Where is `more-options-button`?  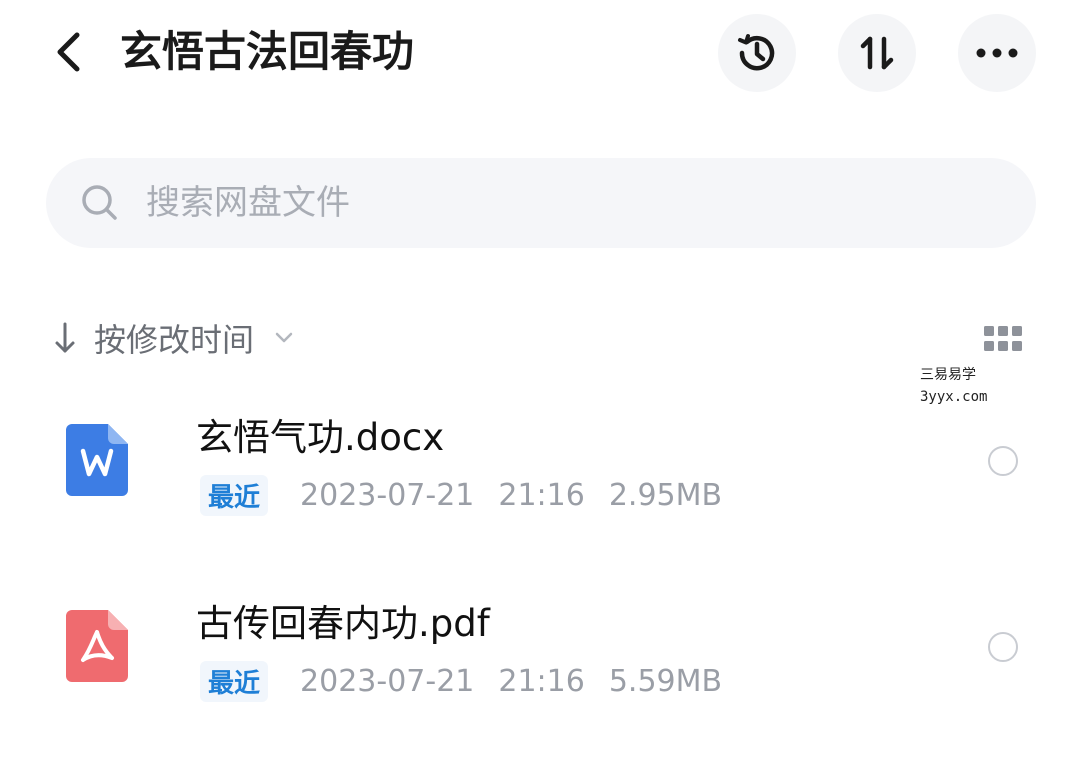
more-options-button is located at coordinates (997, 53).